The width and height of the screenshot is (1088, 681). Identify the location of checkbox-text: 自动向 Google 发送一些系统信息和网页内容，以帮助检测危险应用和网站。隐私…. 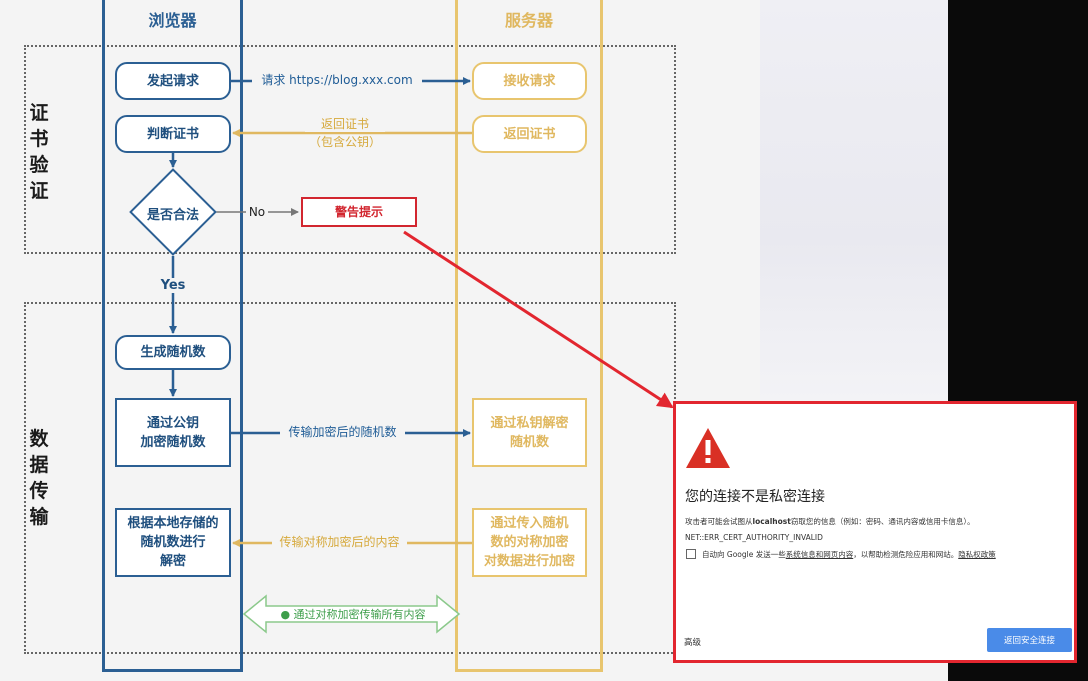
(849, 554).